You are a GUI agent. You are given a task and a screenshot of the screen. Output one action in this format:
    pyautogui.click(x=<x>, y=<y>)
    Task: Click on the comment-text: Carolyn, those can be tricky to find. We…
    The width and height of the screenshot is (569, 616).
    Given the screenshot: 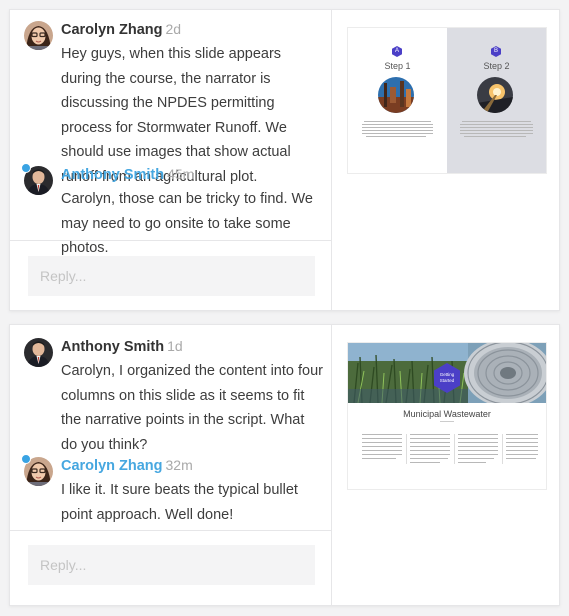 What is the action you would take?
    pyautogui.click(x=187, y=223)
    